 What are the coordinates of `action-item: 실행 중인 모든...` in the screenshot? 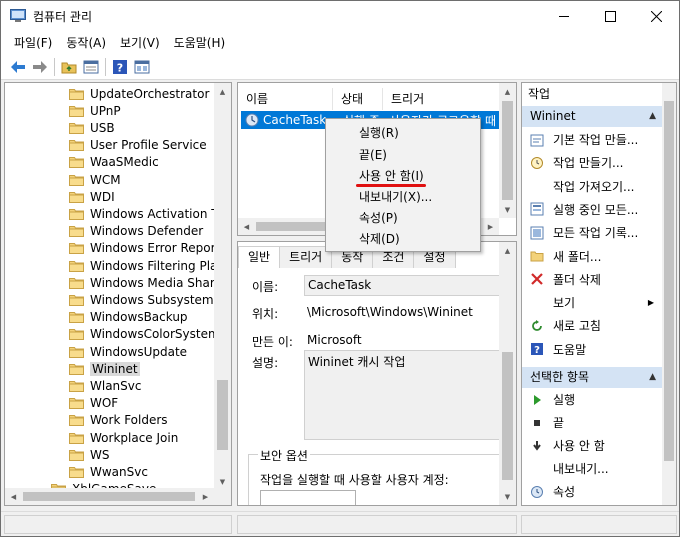 It's located at (592, 209).